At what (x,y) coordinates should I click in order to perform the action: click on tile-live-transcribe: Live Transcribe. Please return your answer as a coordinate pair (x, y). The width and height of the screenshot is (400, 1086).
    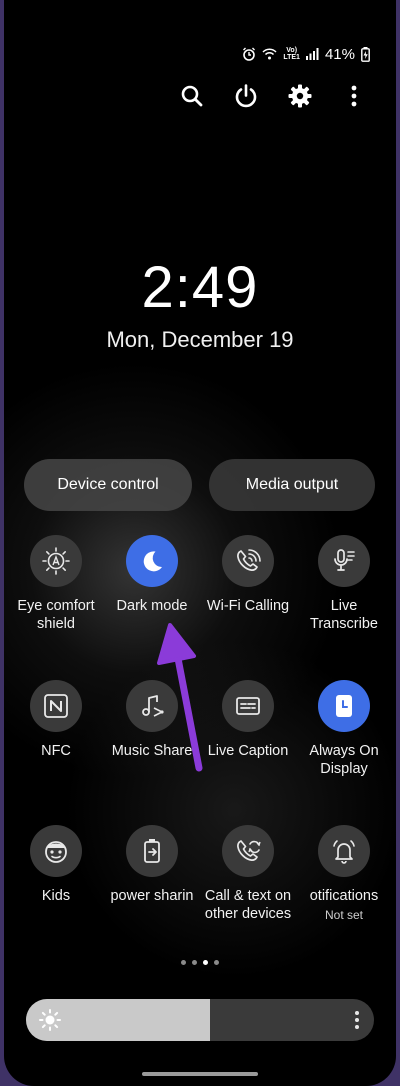
    Looking at the image, I should click on (344, 584).